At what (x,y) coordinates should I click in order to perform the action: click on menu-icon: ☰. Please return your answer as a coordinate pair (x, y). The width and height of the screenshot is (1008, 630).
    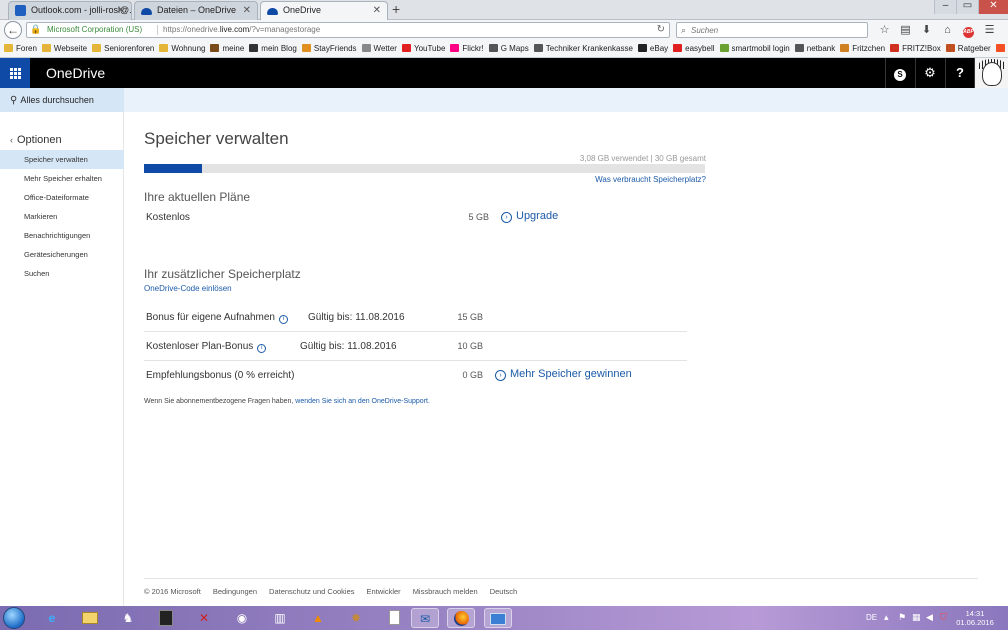
    Looking at the image, I should click on (989, 30).